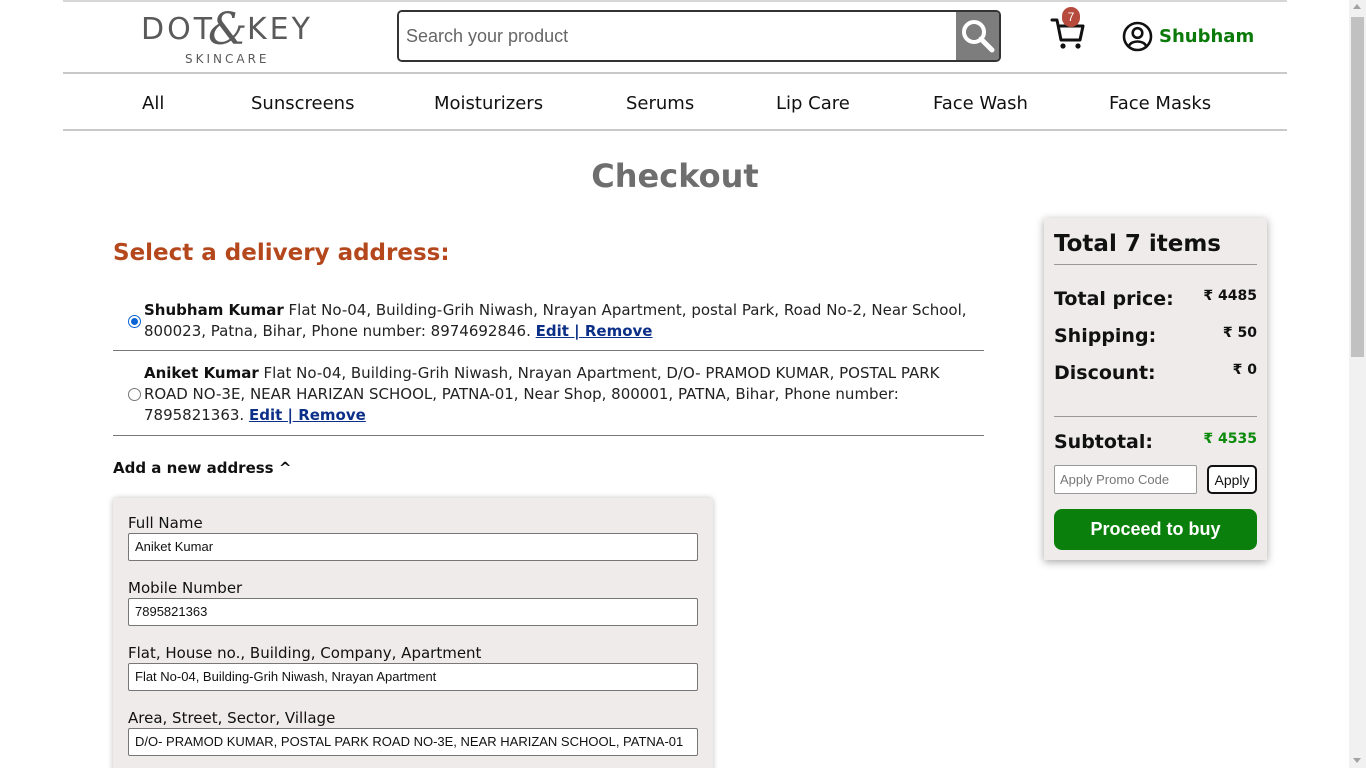 The width and height of the screenshot is (1366, 768). I want to click on discount-label: Discount:, so click(1105, 373).